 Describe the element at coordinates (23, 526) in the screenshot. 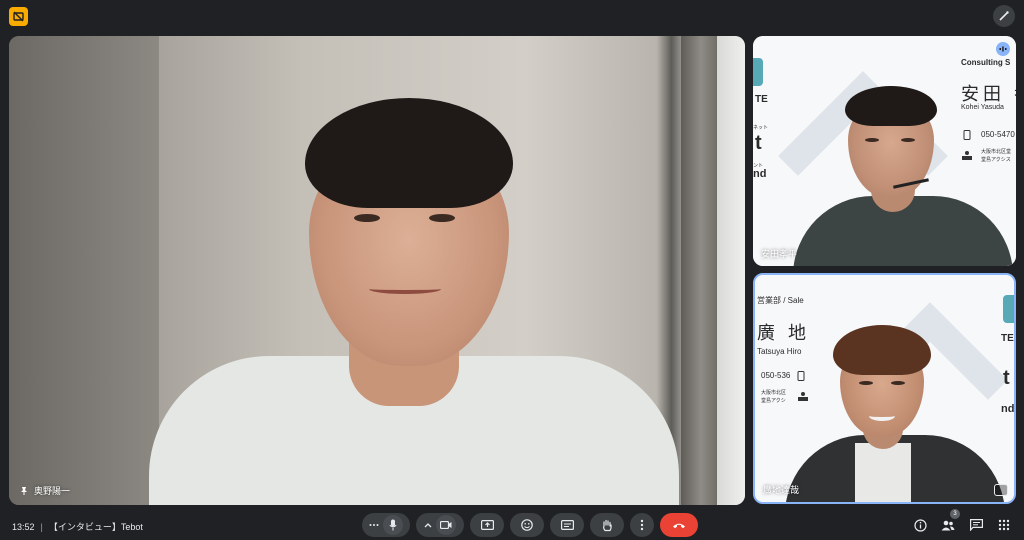

I see `clock-time: 13:52` at that location.